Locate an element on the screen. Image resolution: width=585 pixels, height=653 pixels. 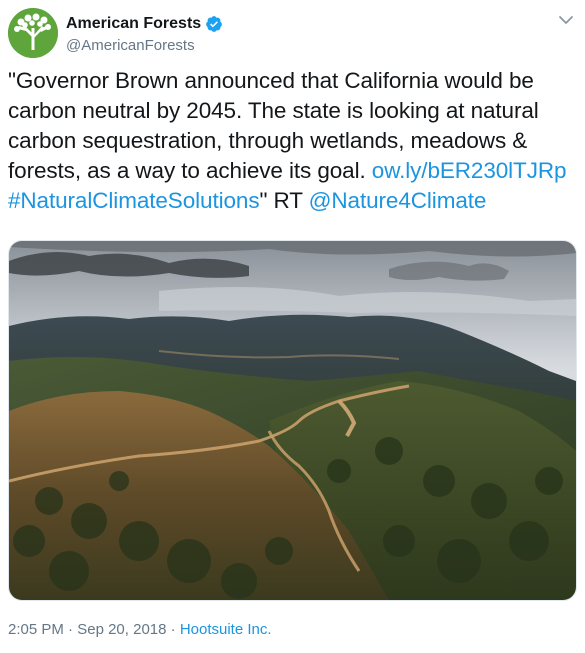
tweet-hashtag: #NaturalClimateSolutions is located at coordinates (134, 200).